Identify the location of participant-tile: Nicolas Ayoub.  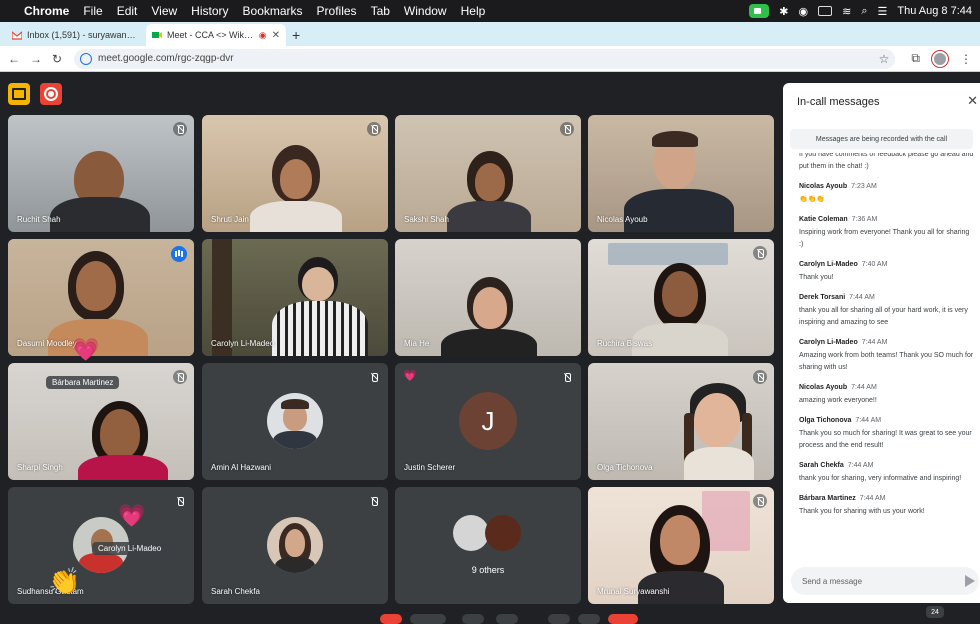
(681, 173).